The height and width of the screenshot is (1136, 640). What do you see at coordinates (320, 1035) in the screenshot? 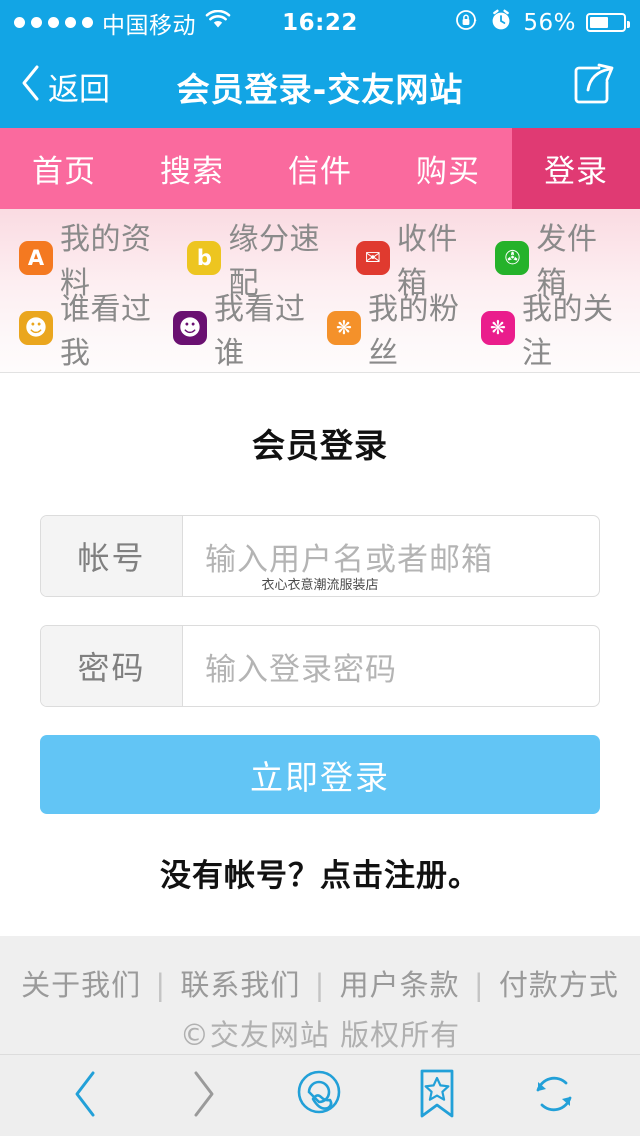
I see `footer-copyright: ©交友网站 版权所有` at bounding box center [320, 1035].